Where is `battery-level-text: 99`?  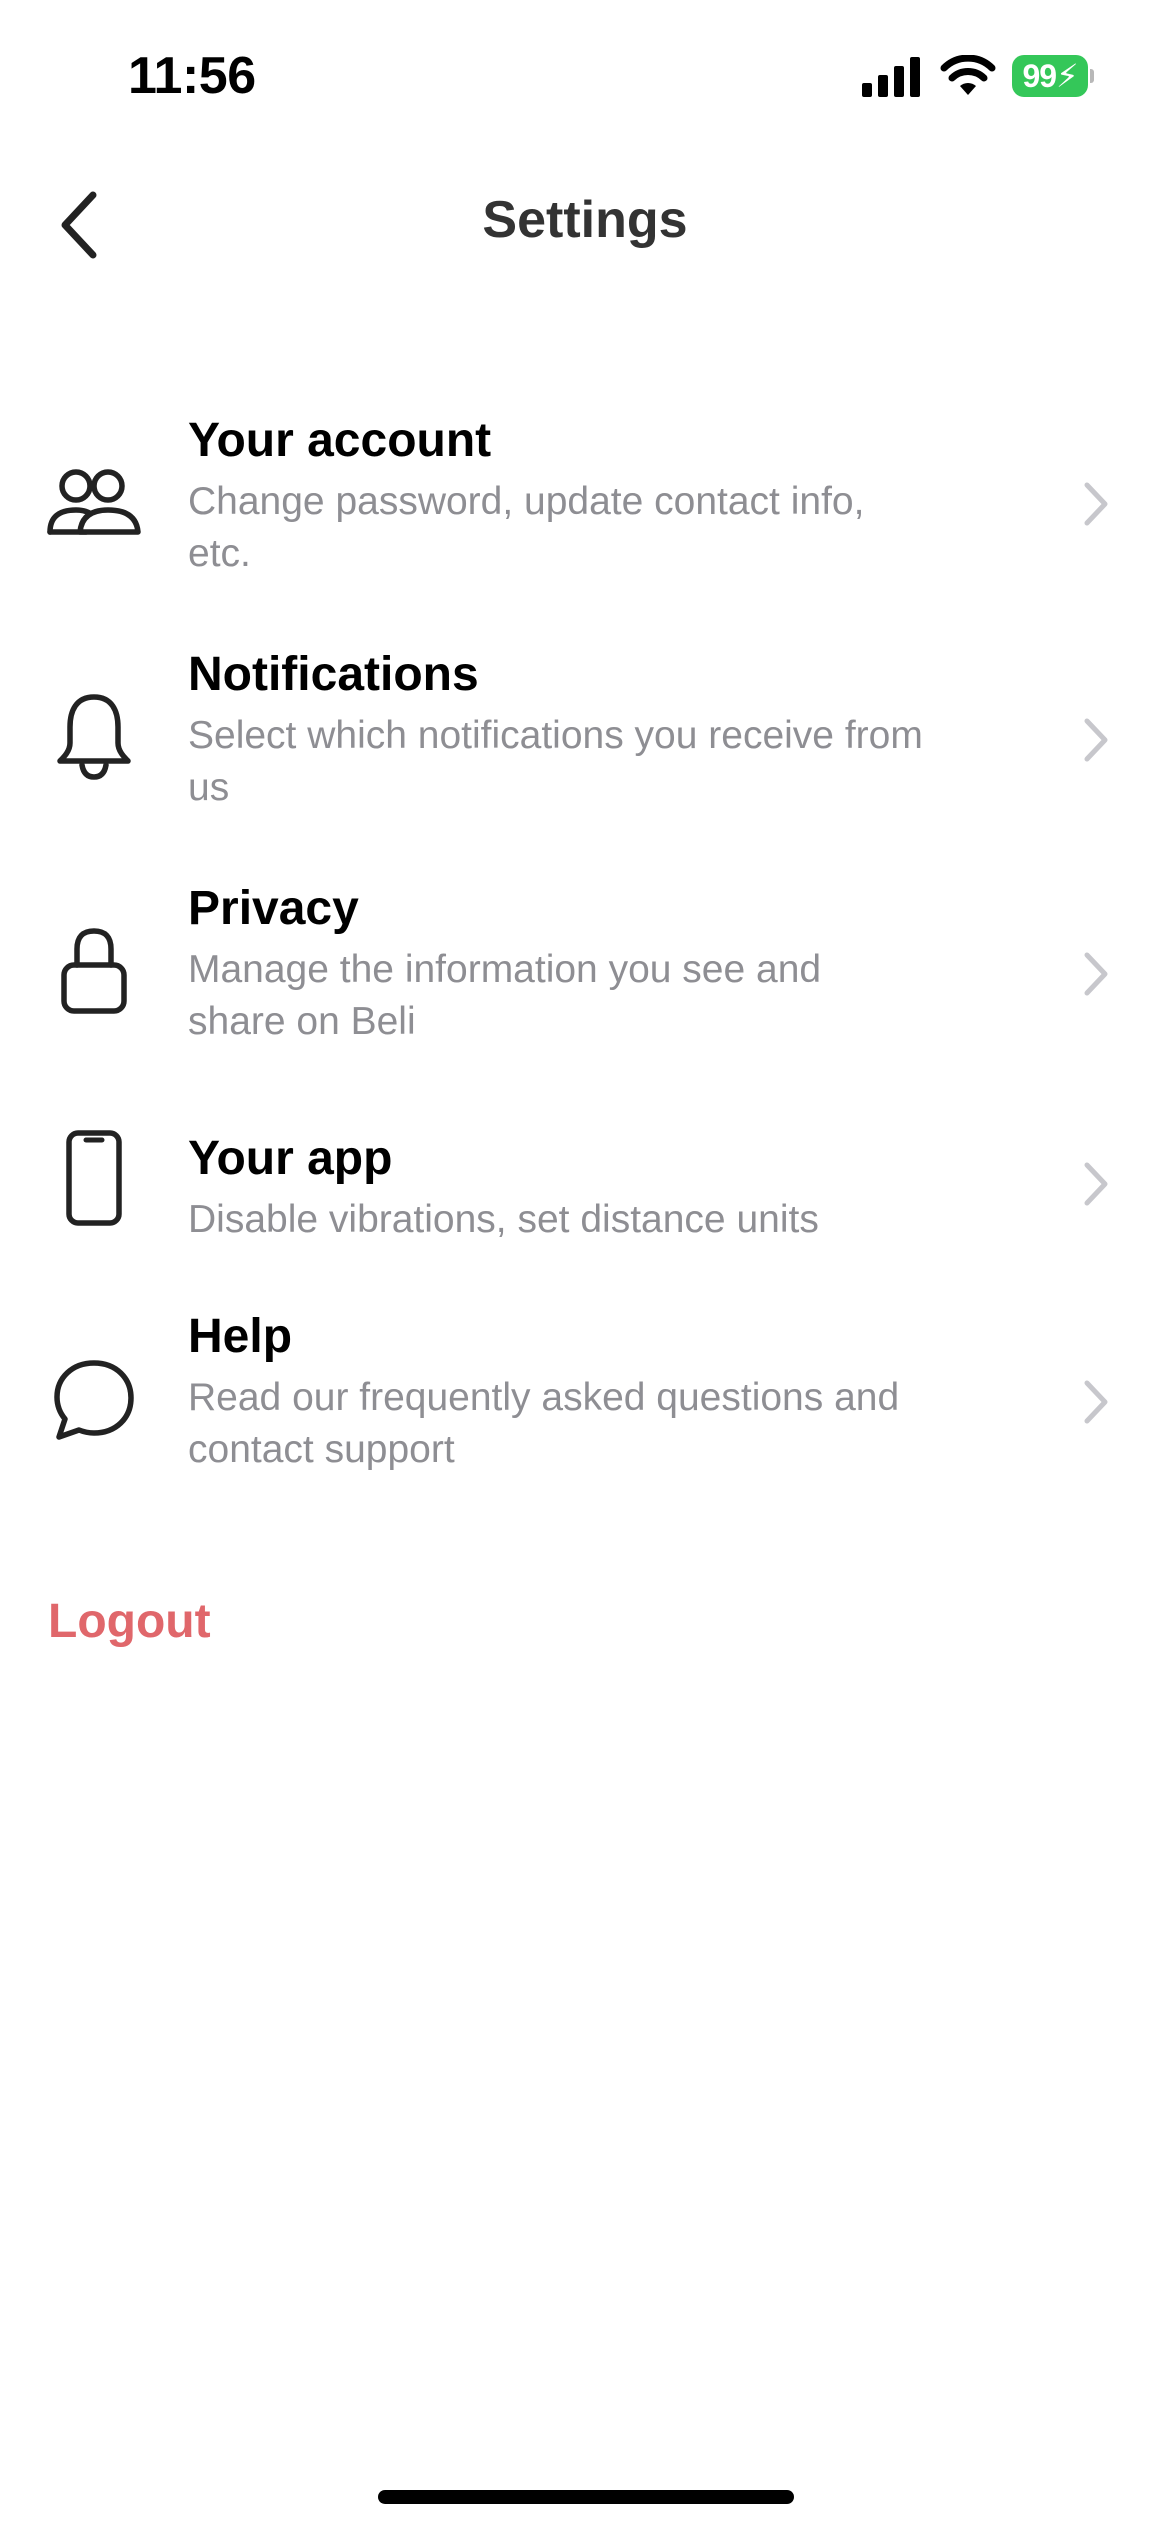 battery-level-text: 99 is located at coordinates (1039, 76).